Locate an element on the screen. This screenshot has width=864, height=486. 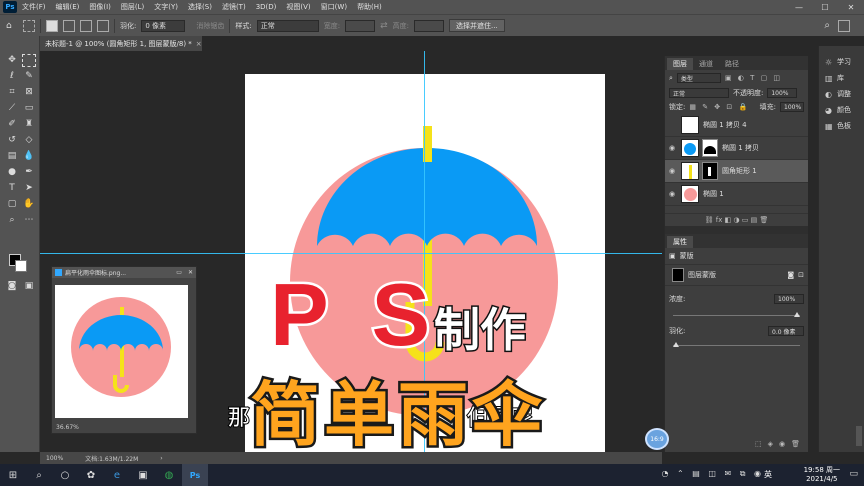
panel-swatches: ▦ 色板 is located at coordinates (841, 126).